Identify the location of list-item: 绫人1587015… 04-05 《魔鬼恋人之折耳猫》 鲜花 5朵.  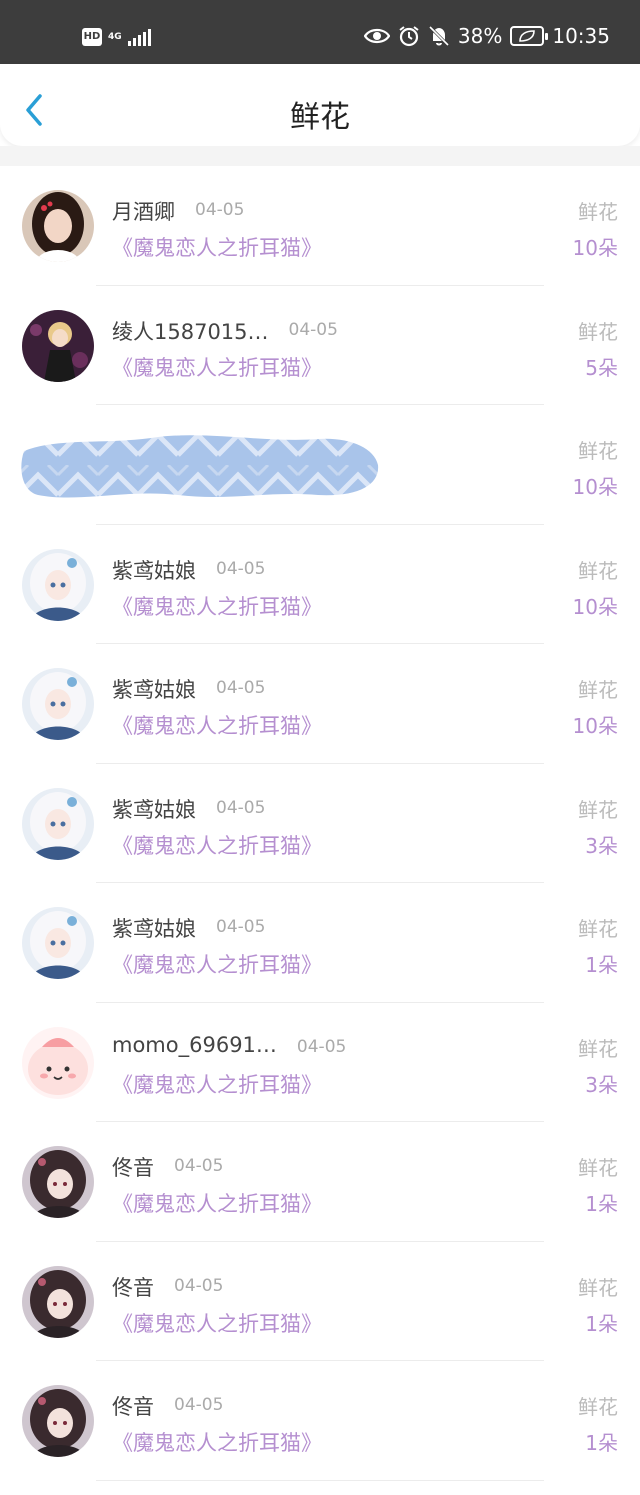
(320, 345).